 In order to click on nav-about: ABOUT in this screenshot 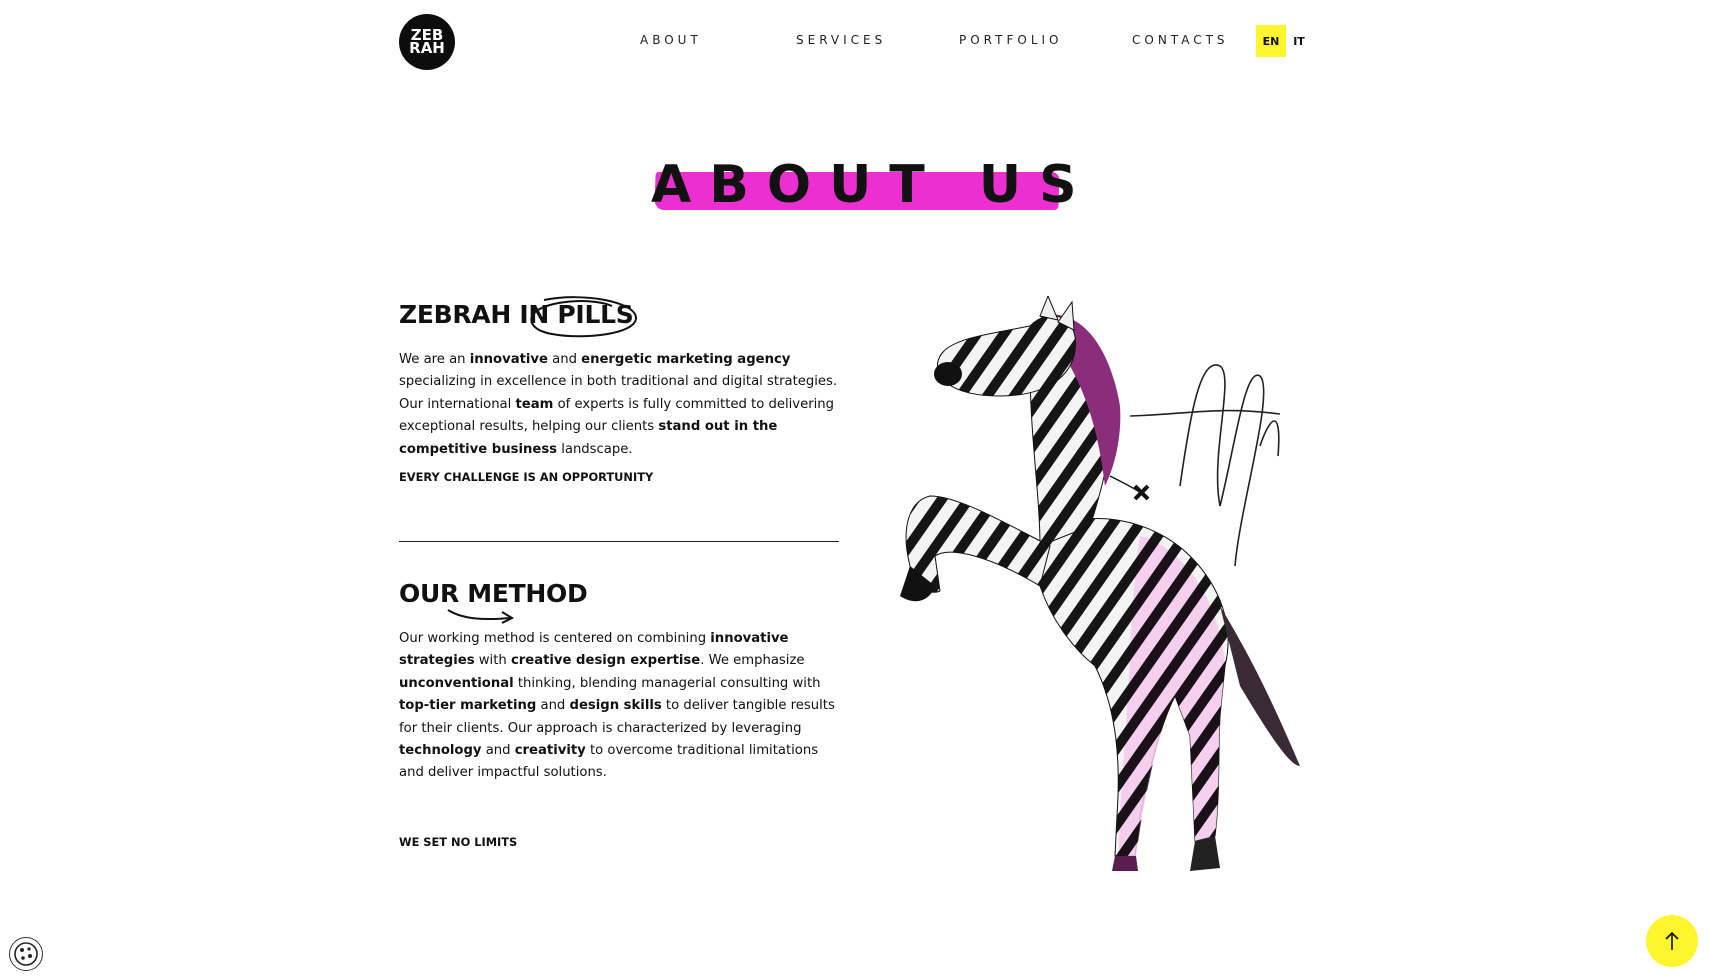, I will do `click(671, 40)`.